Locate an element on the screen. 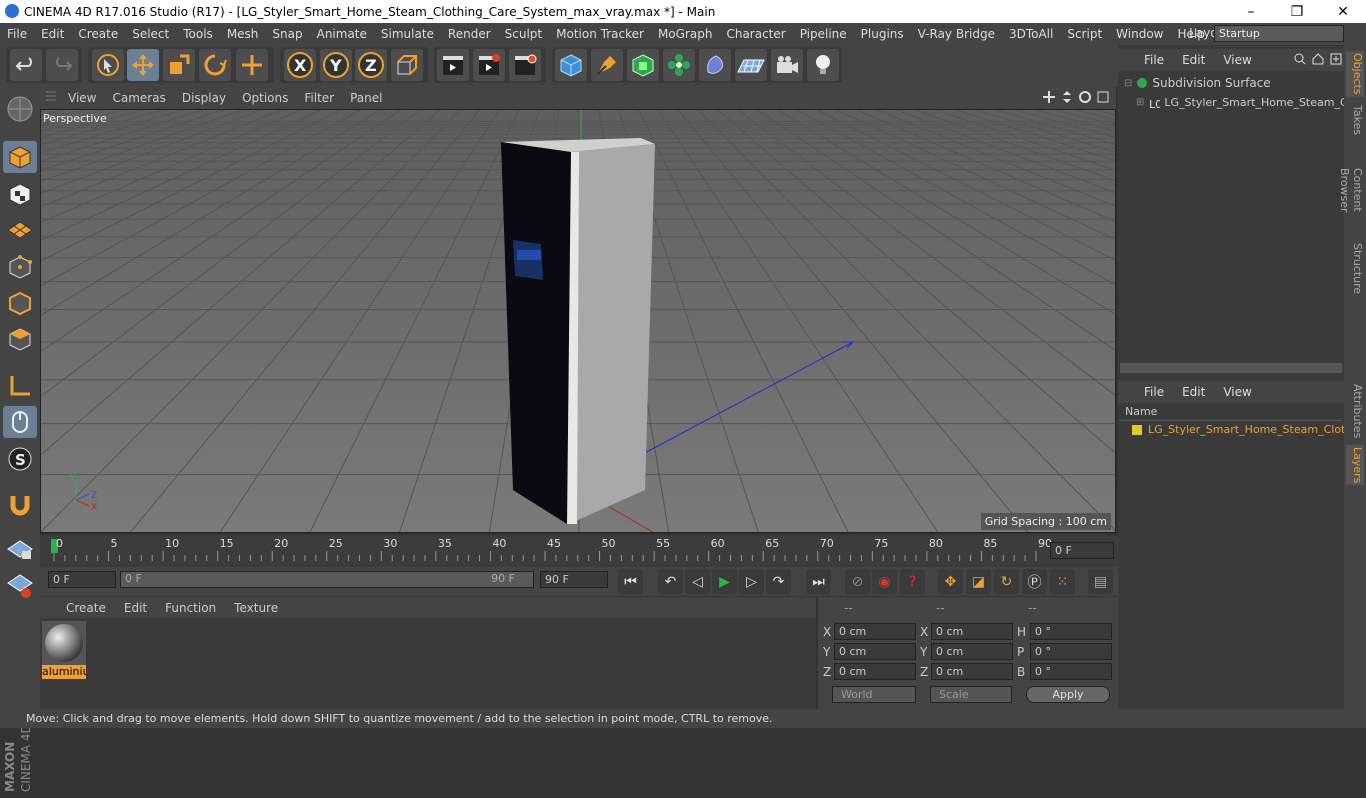 The height and width of the screenshot is (798, 1366). move-tool-button is located at coordinates (143, 65).